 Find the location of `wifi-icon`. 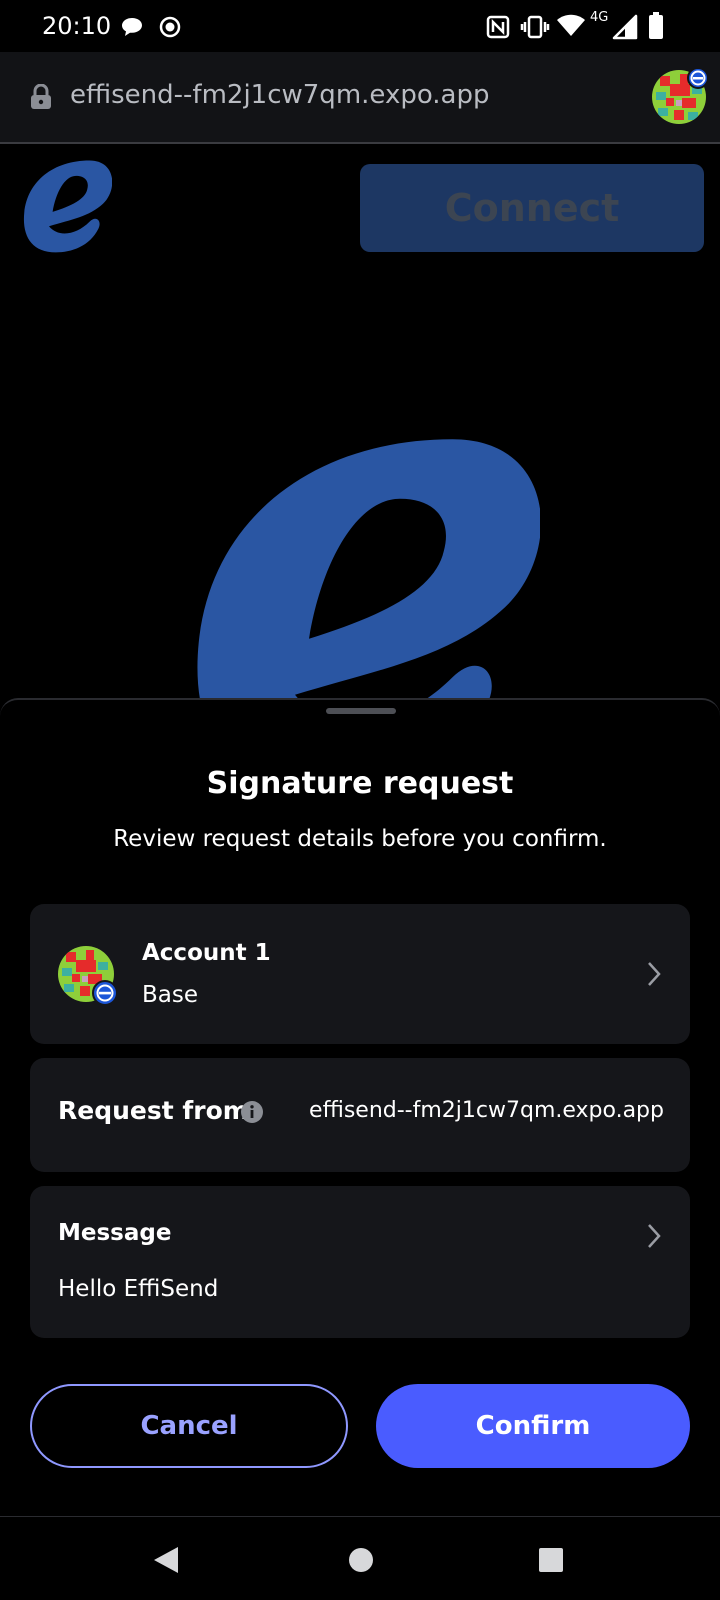

wifi-icon is located at coordinates (571, 25).